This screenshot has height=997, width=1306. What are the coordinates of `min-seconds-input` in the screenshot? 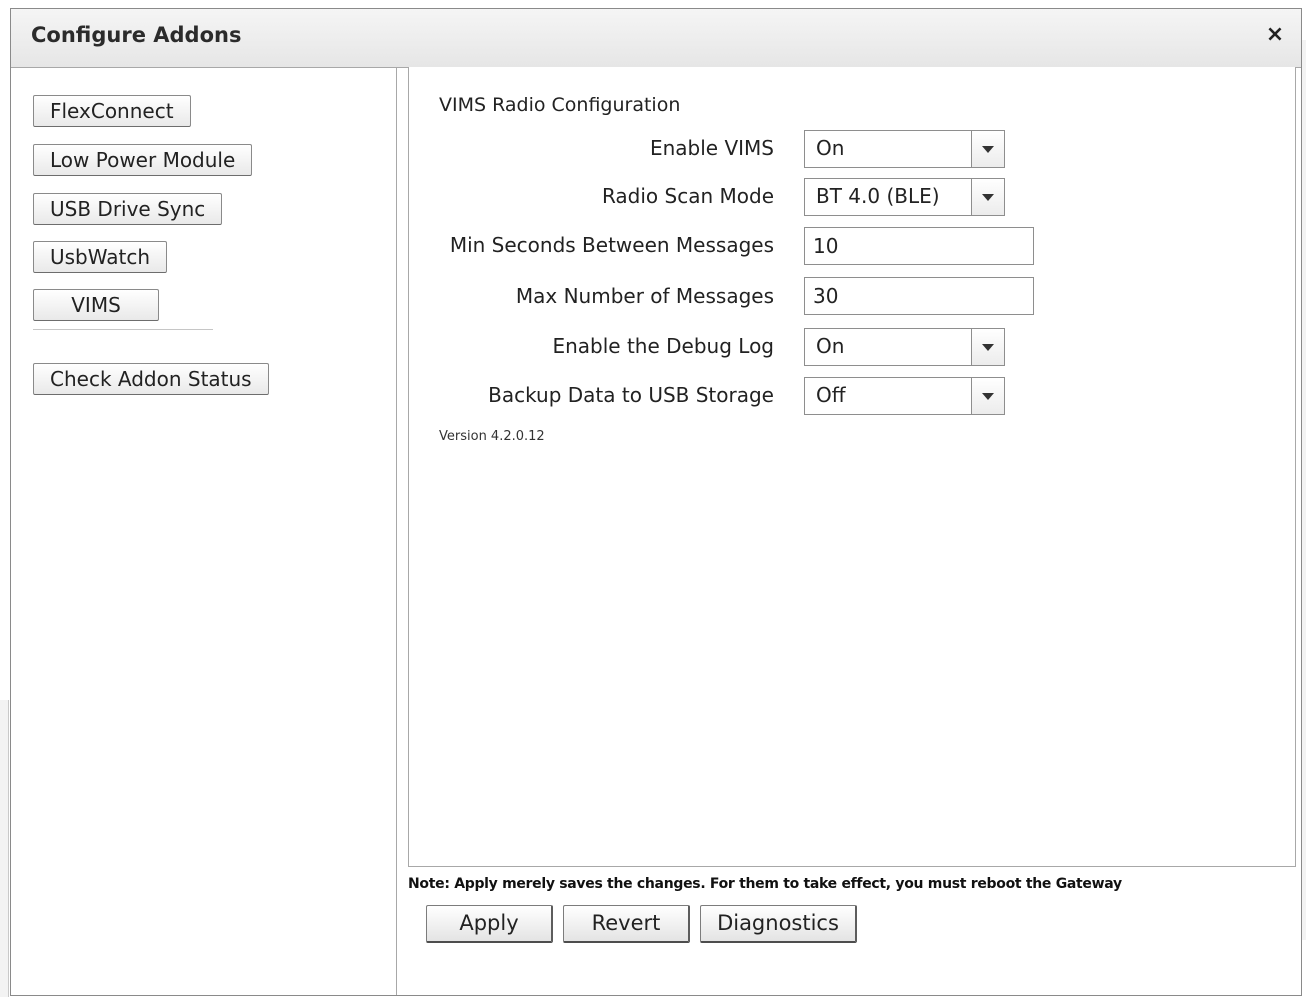 It's located at (919, 246).